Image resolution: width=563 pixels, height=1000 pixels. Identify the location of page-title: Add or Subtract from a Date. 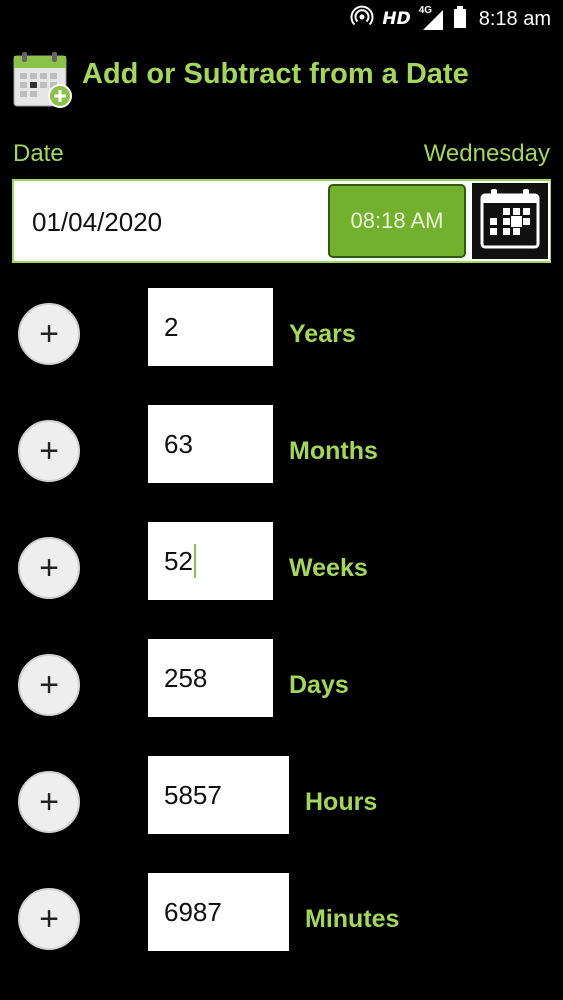
(275, 74).